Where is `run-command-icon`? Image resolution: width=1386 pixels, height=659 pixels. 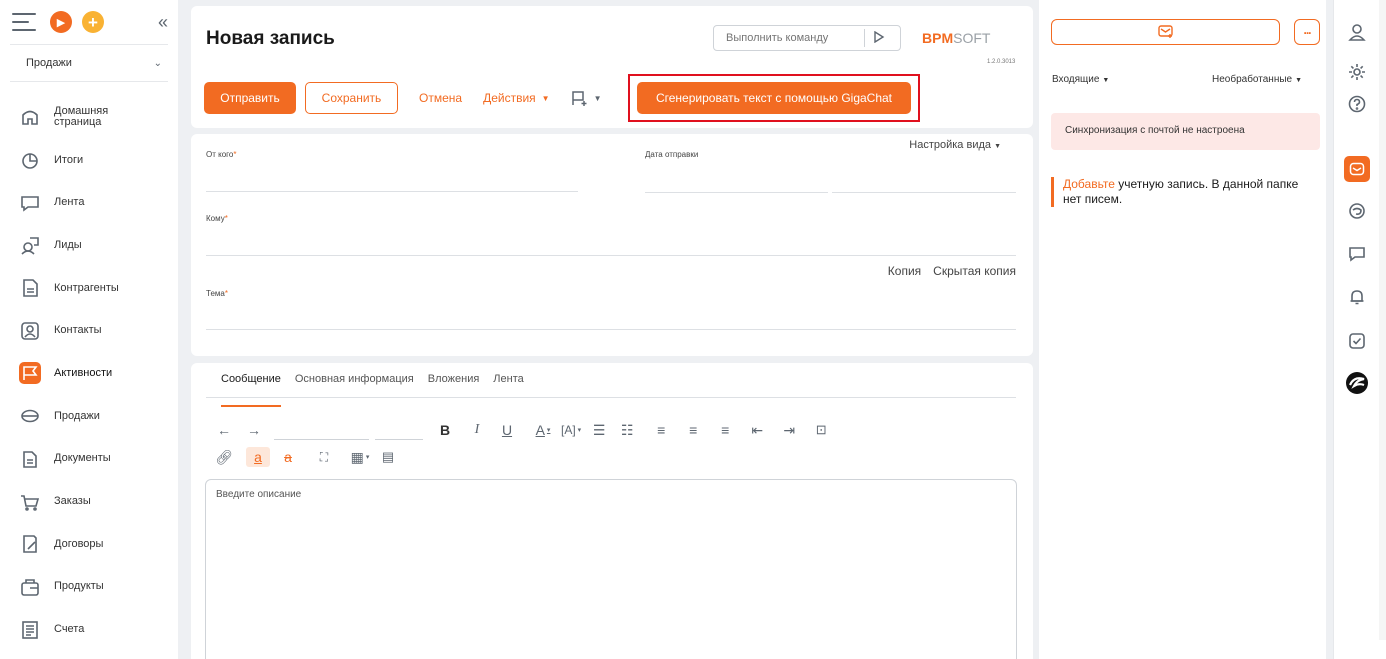 run-command-icon is located at coordinates (879, 38).